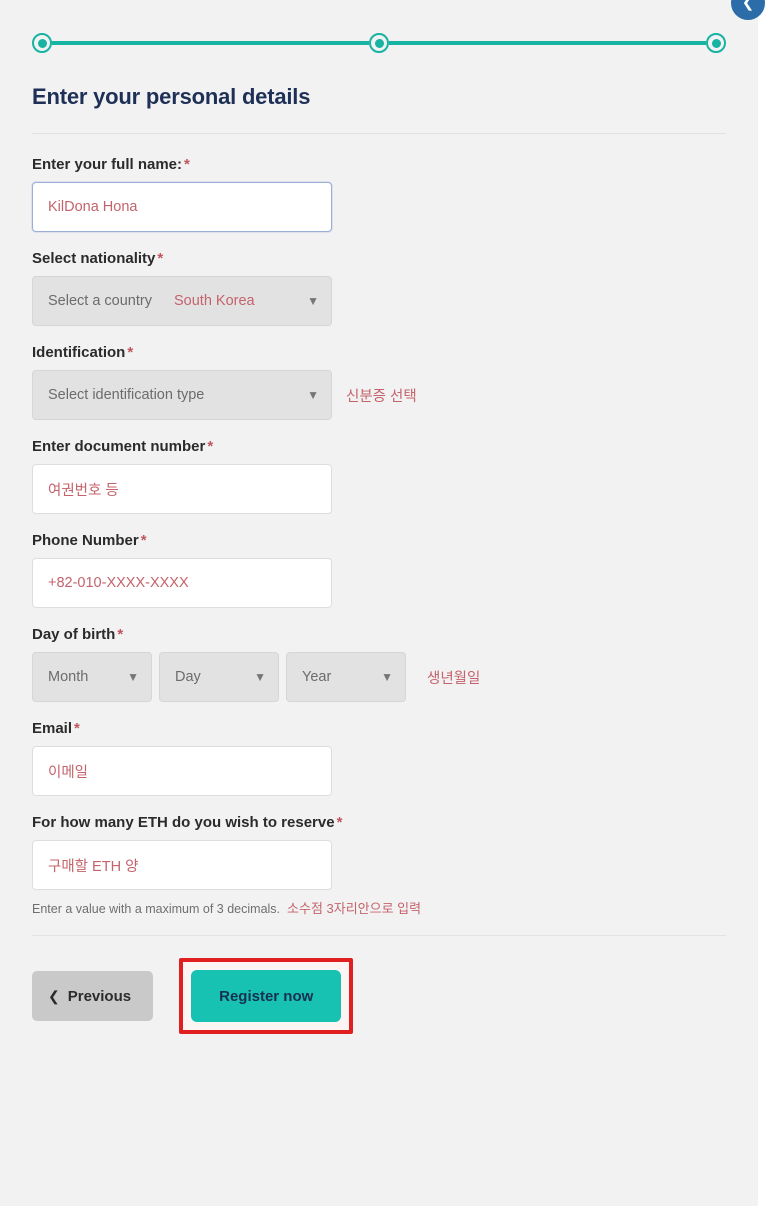  What do you see at coordinates (92, 677) in the screenshot?
I see `birth-month-select: Month ▼` at bounding box center [92, 677].